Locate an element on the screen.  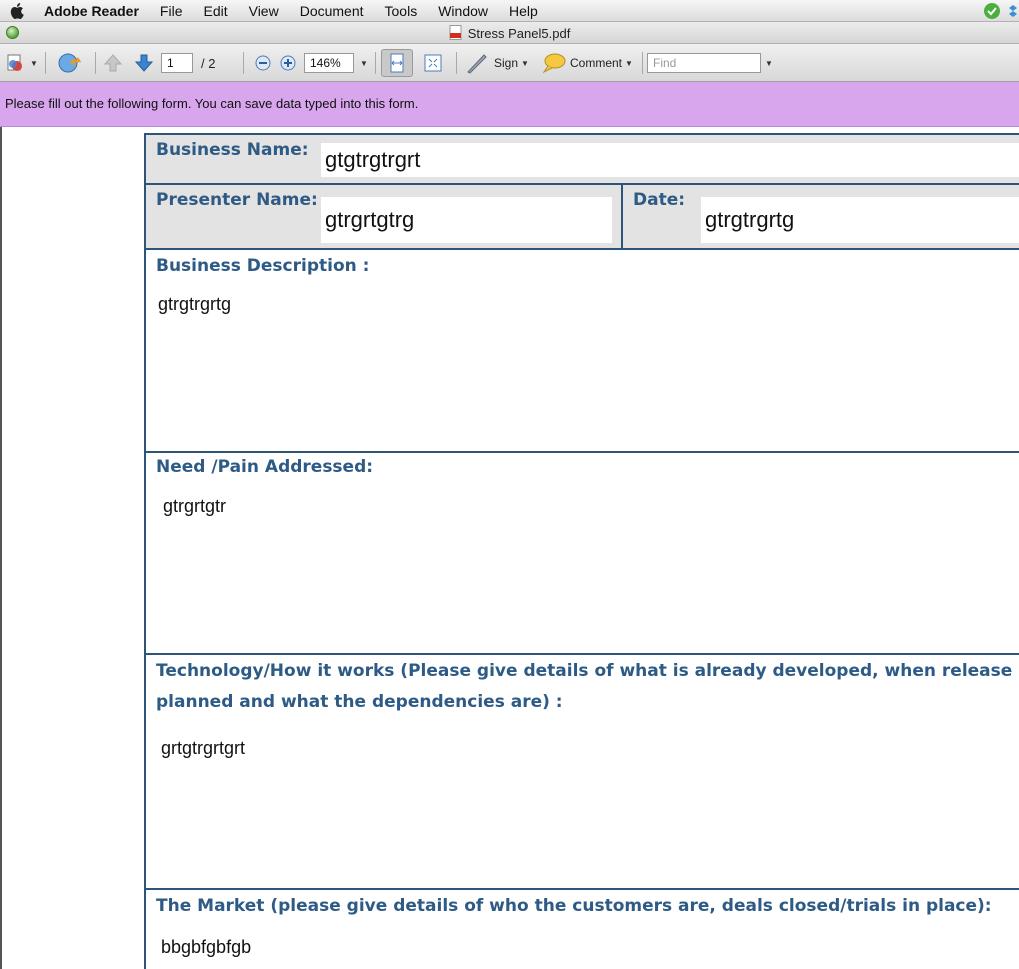
menu-window: Window is located at coordinates (463, 11).